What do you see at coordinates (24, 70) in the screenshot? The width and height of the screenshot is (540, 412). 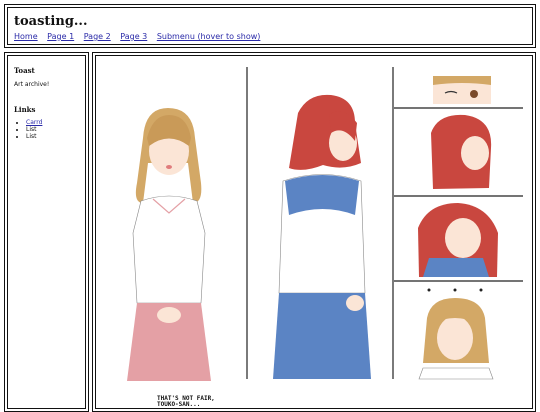 I see `toast-heading: Toast` at bounding box center [24, 70].